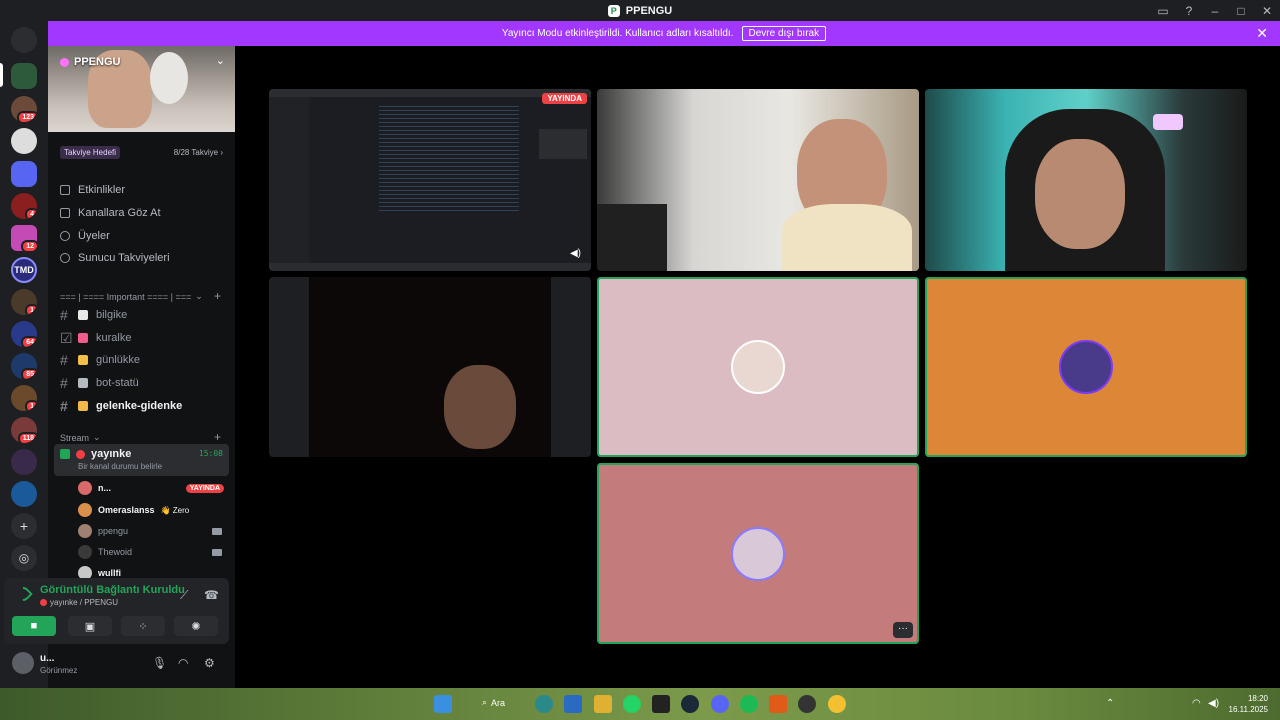 This screenshot has width=1280, height=720. I want to click on live-badge: YAYINDA, so click(564, 98).